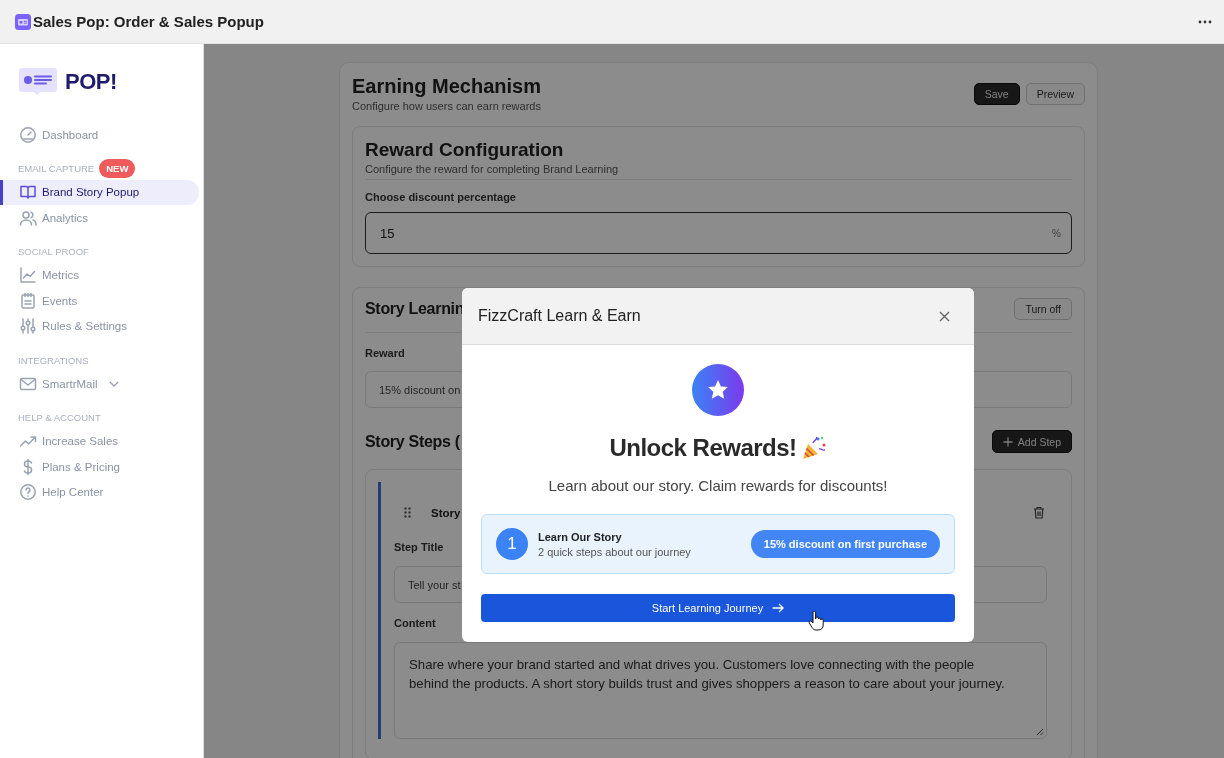  Describe the element at coordinates (1039, 512) in the screenshot. I see `trash-icon` at that location.